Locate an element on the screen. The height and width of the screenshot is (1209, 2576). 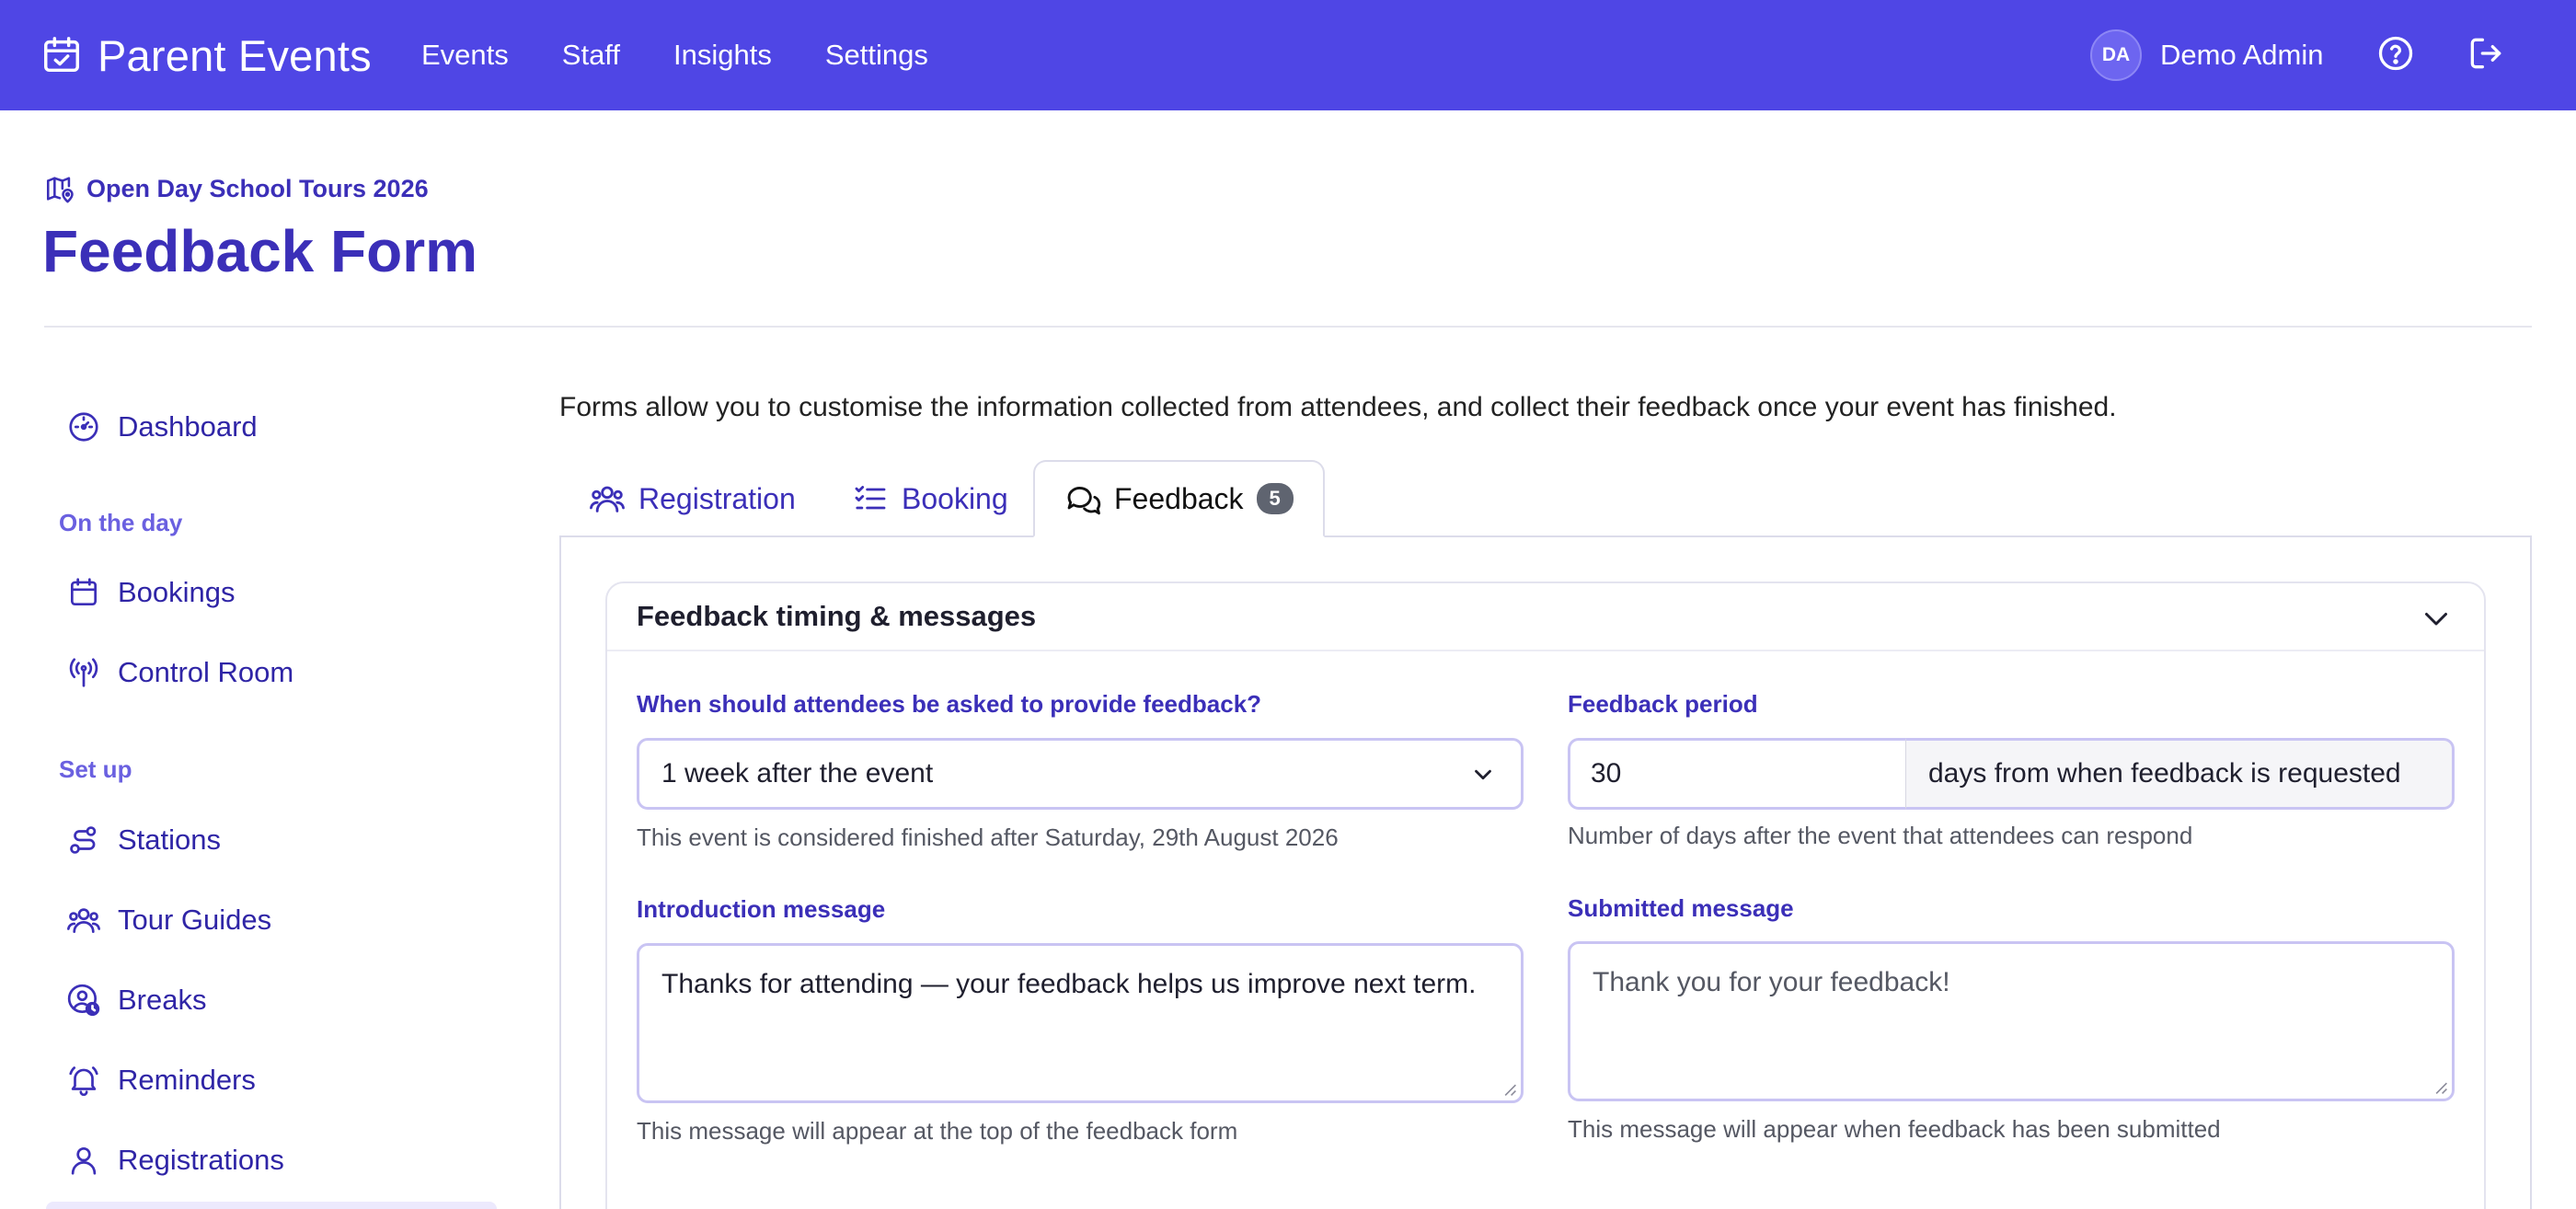
help-circle-icon is located at coordinates (2395, 53).